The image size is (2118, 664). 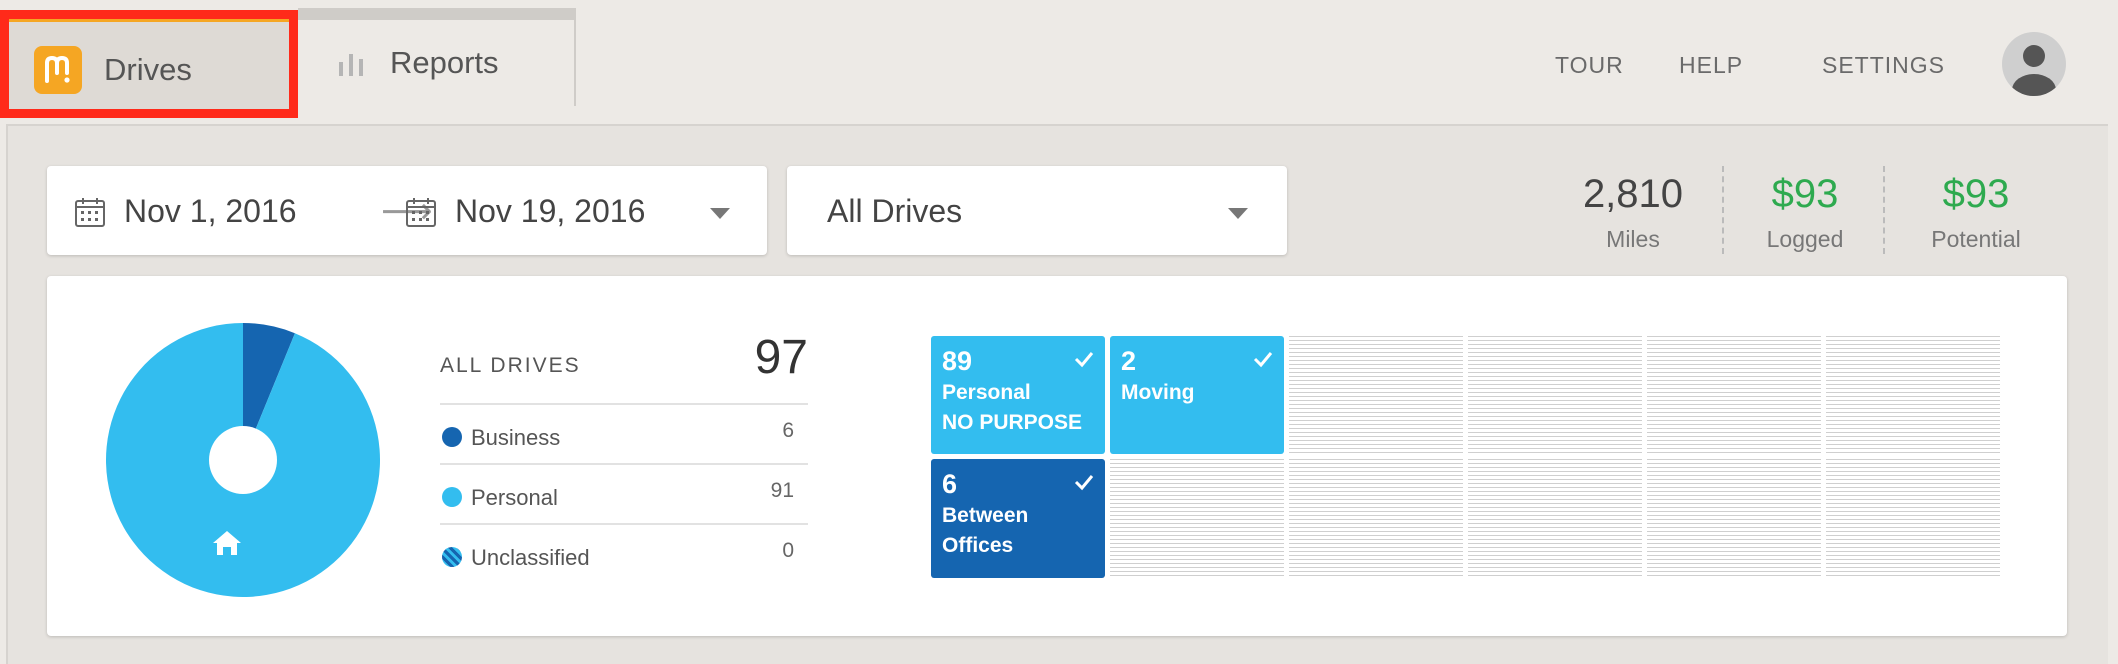 I want to click on drive-classification-pie-chart, so click(x=243, y=460).